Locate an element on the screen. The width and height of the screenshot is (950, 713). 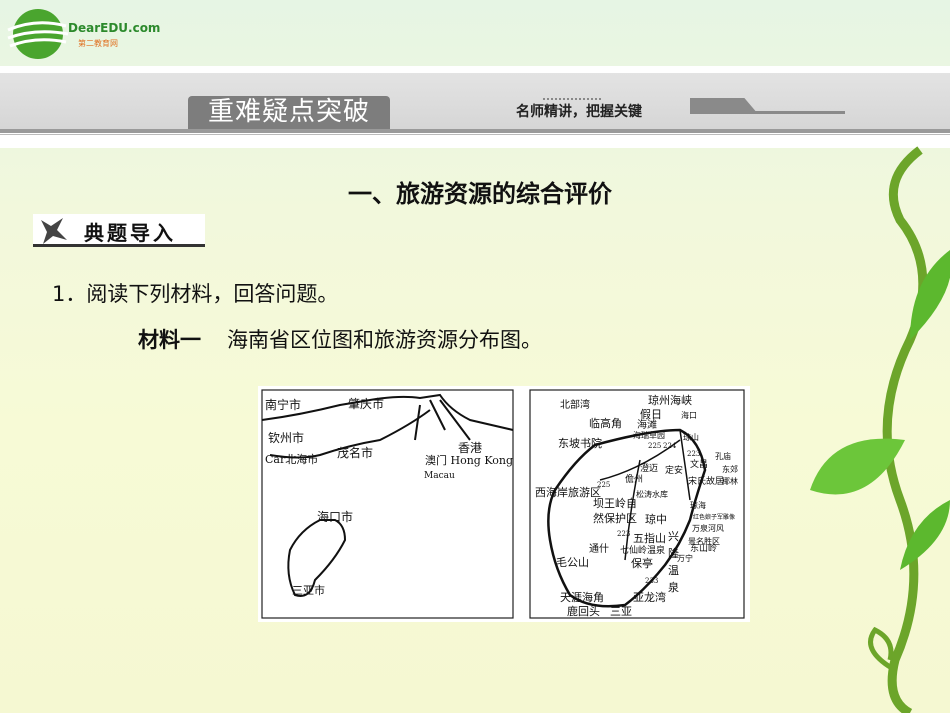
material-line: 材料一 海南省区位图和旅游资源分布图。 is located at coordinates (340, 339).